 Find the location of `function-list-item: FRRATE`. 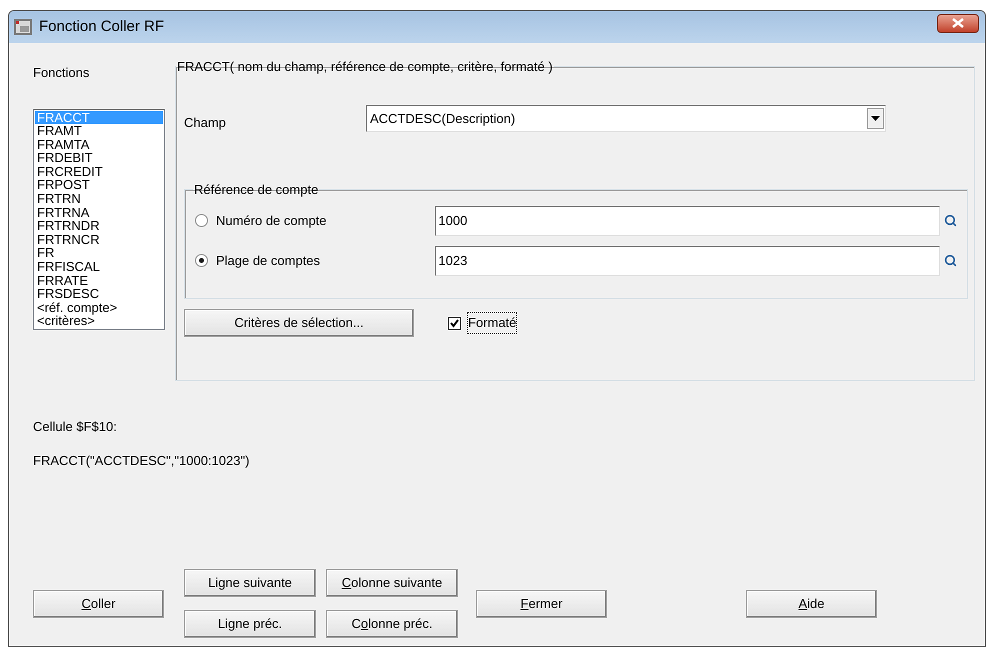

function-list-item: FRRATE is located at coordinates (99, 281).